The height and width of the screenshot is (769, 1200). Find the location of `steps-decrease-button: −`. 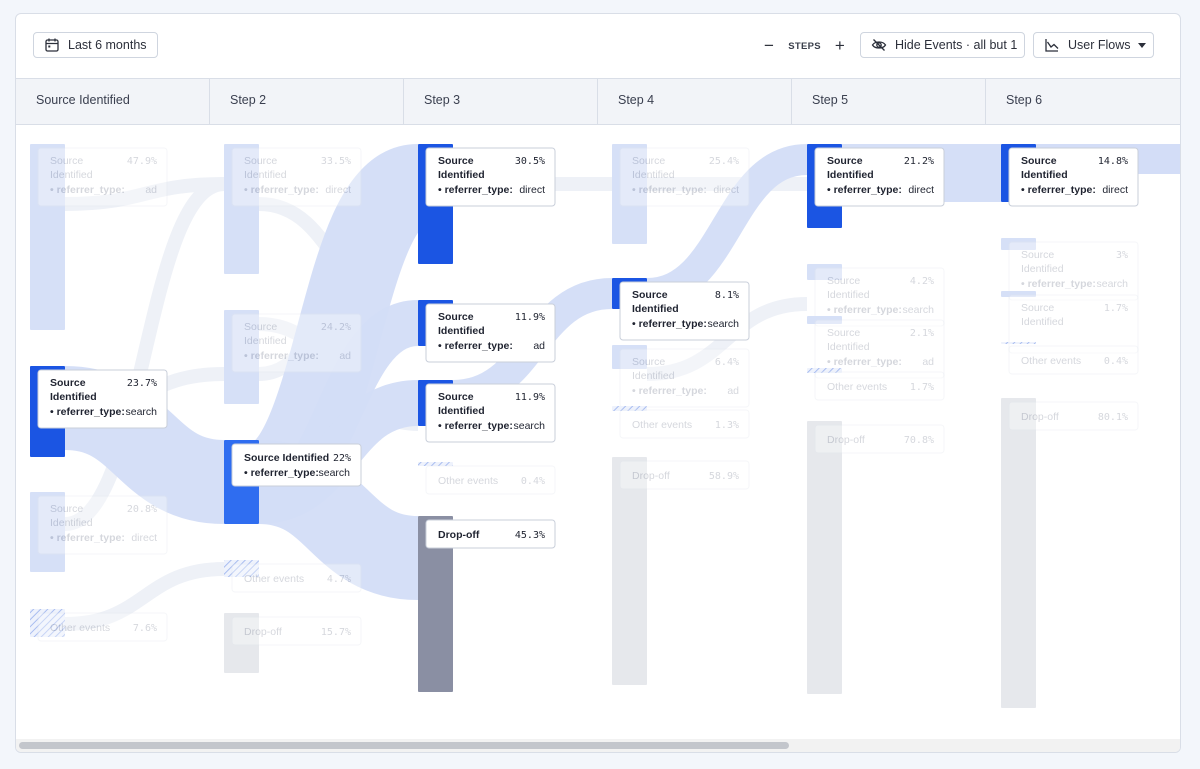

steps-decrease-button: − is located at coordinates (769, 45).